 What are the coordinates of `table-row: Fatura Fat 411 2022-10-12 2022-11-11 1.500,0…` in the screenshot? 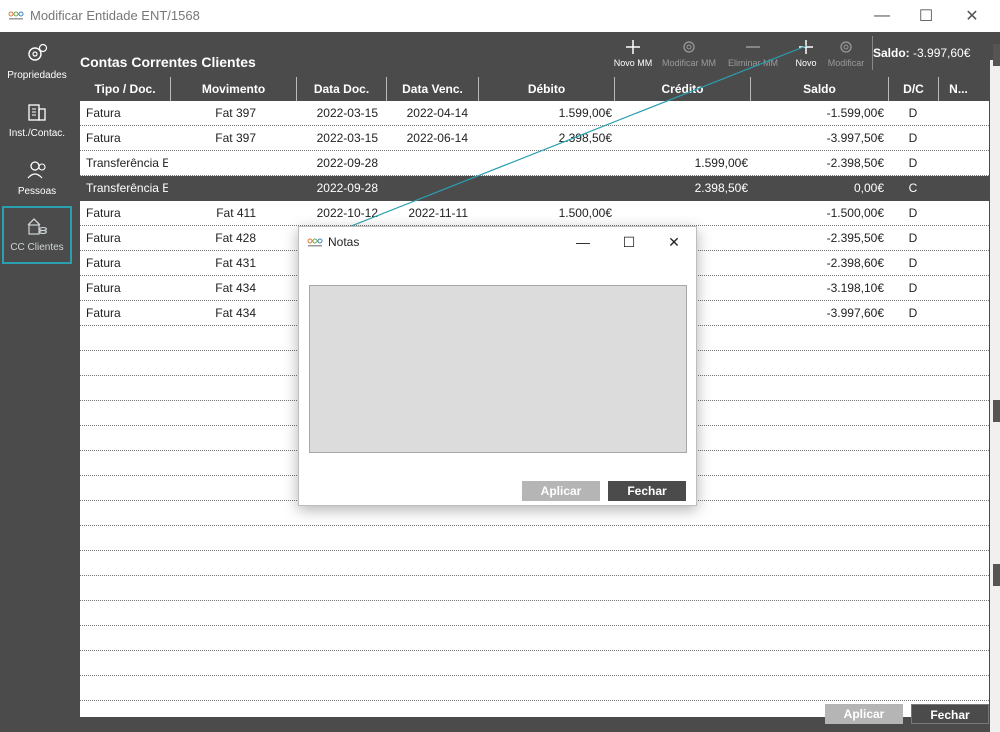 It's located at (534, 213).